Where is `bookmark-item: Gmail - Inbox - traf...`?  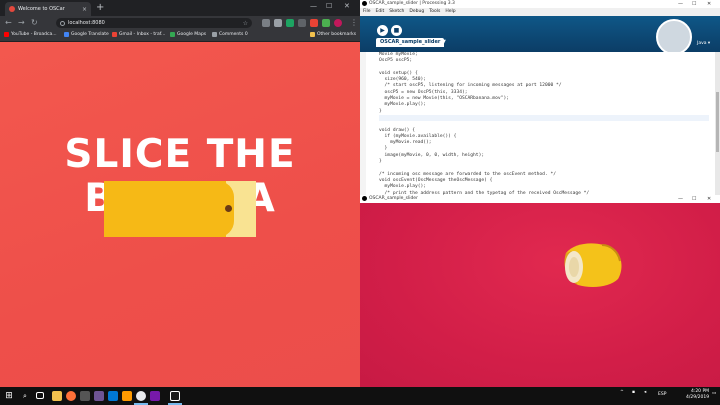
bookmark-item: Gmail - Inbox - traf... is located at coordinates (138, 34).